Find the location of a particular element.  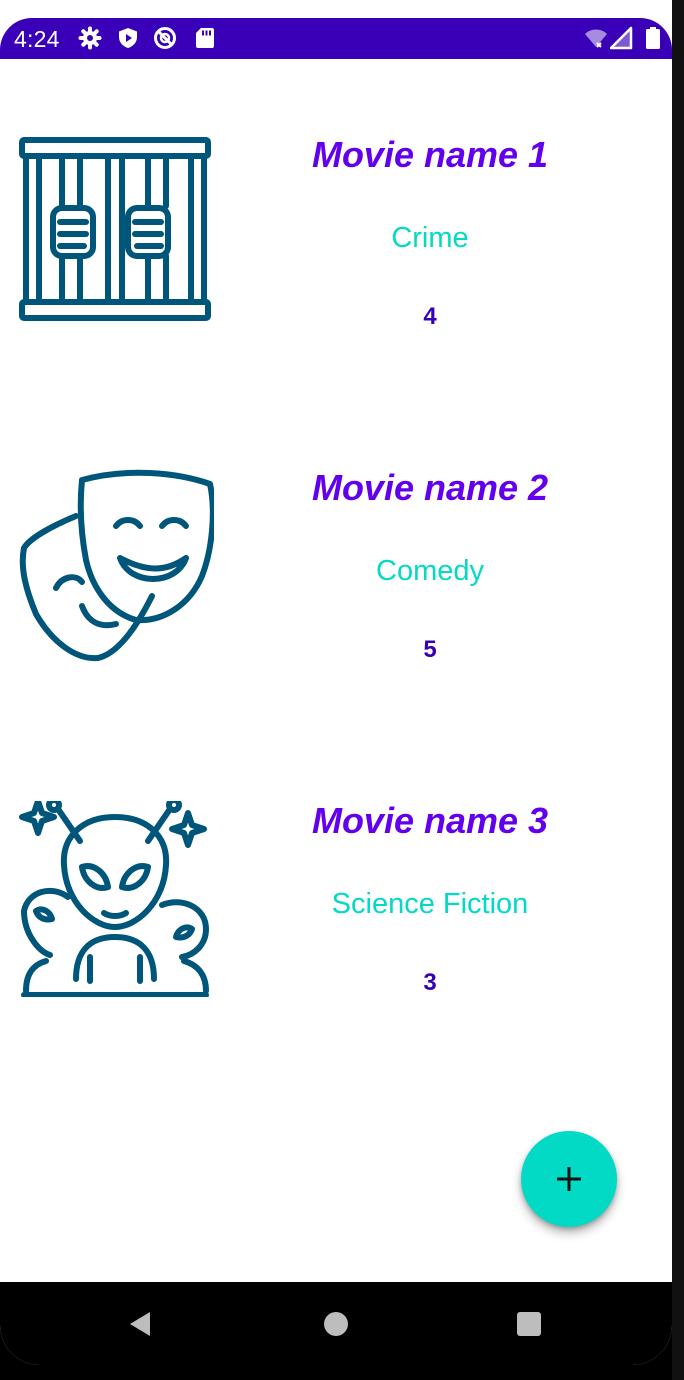

aliens-icon is located at coordinates (114, 899).